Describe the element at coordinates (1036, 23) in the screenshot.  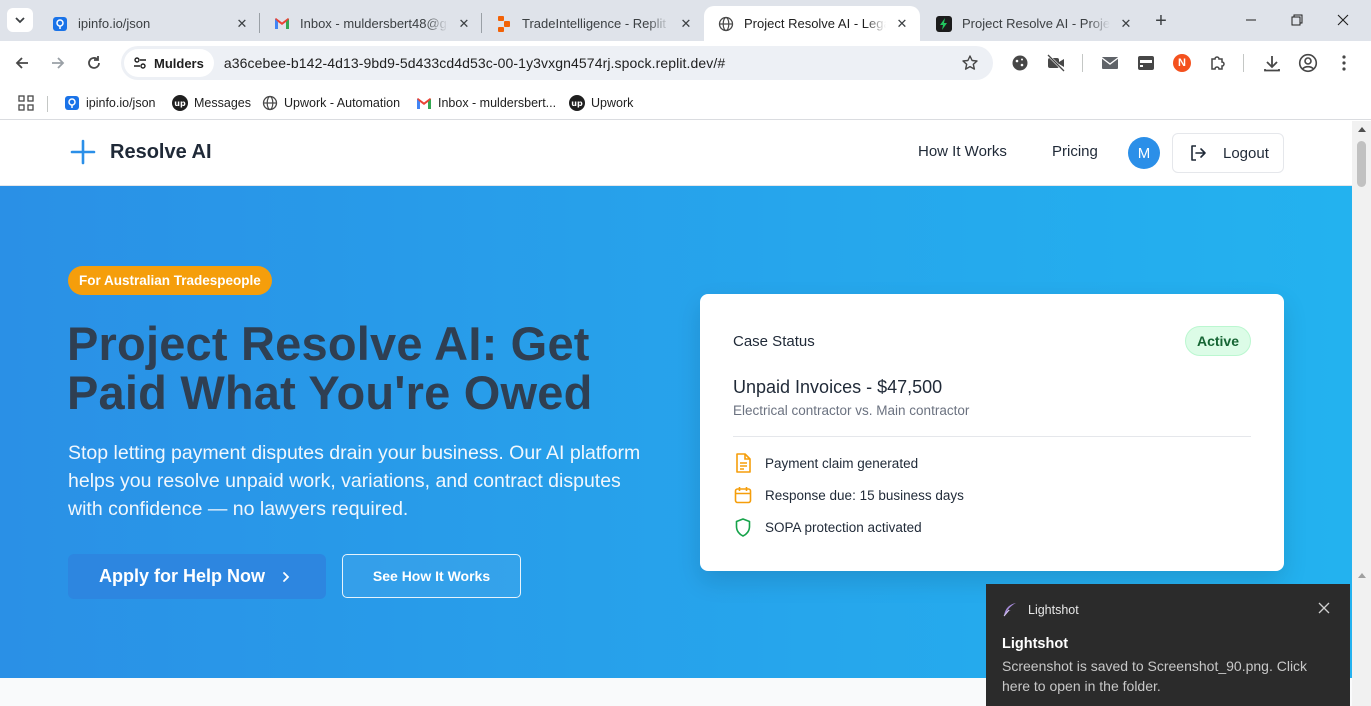
I see `tab-title: Project Resolve AI - Project` at that location.